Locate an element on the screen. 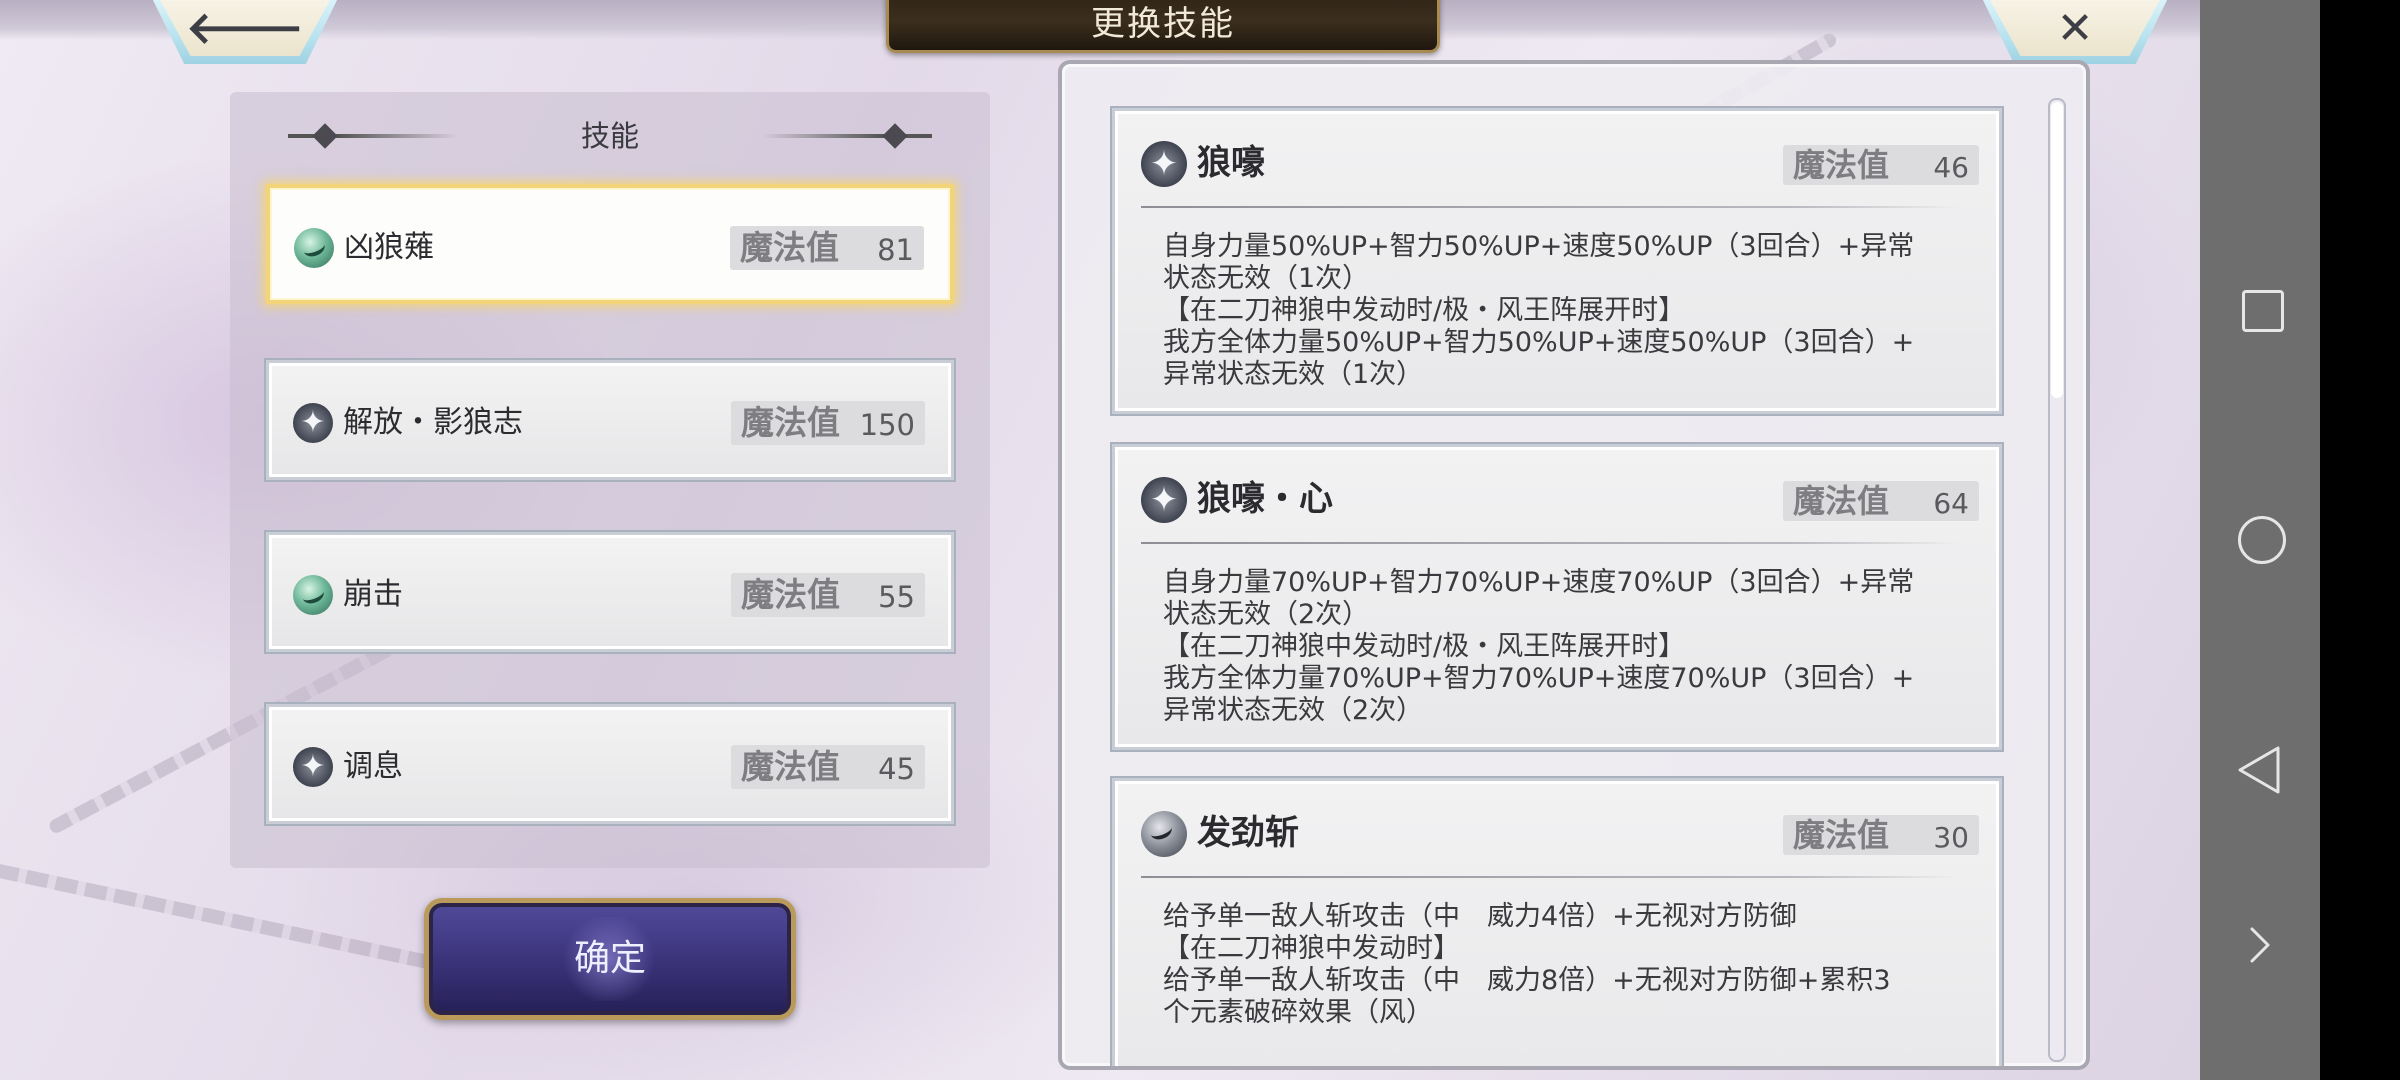  home-icon is located at coordinates (2260, 540).